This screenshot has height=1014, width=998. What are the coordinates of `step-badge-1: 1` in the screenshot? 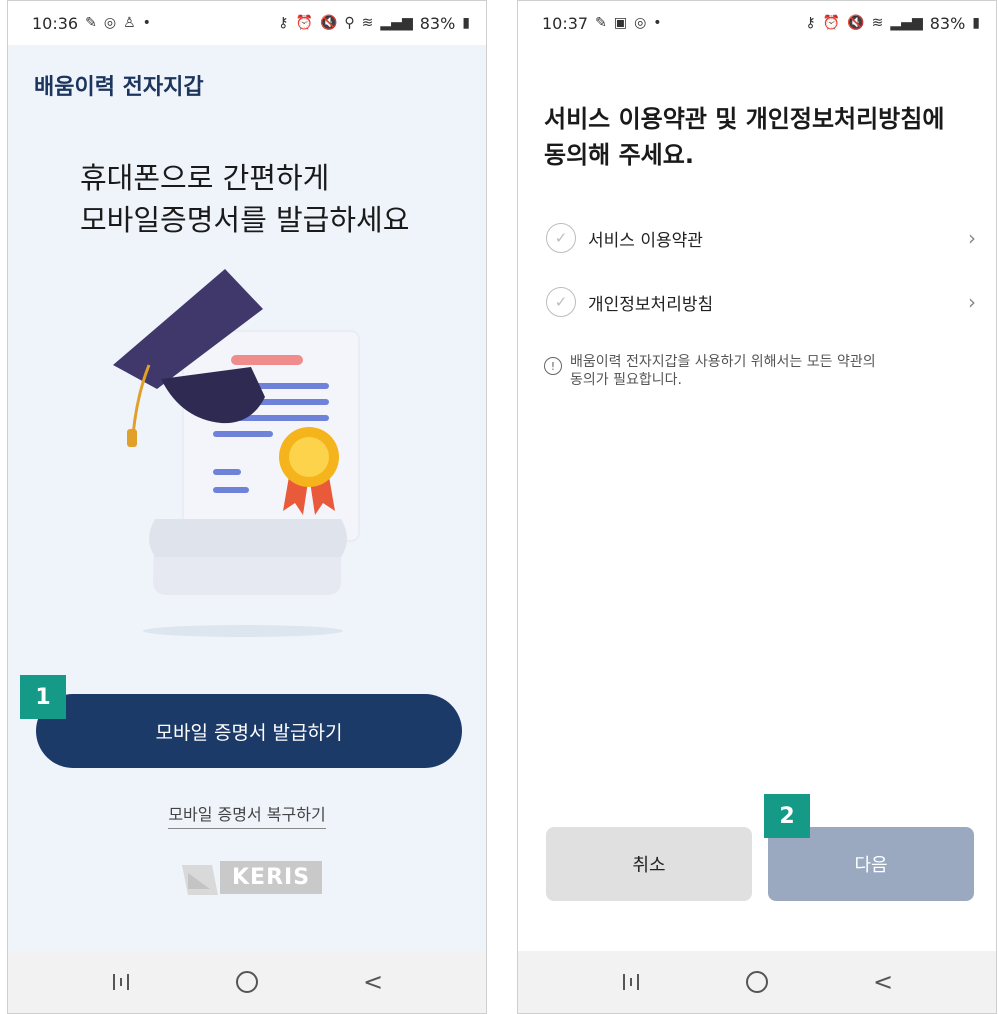 It's located at (43, 697).